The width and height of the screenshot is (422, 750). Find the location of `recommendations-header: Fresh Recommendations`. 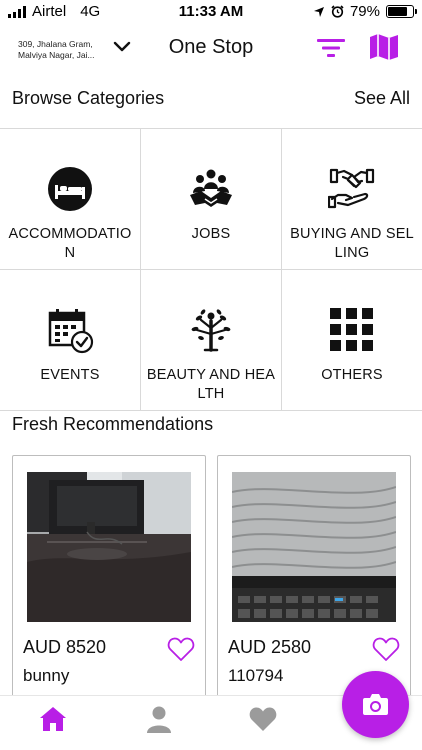

recommendations-header: Fresh Recommendations is located at coordinates (211, 424).